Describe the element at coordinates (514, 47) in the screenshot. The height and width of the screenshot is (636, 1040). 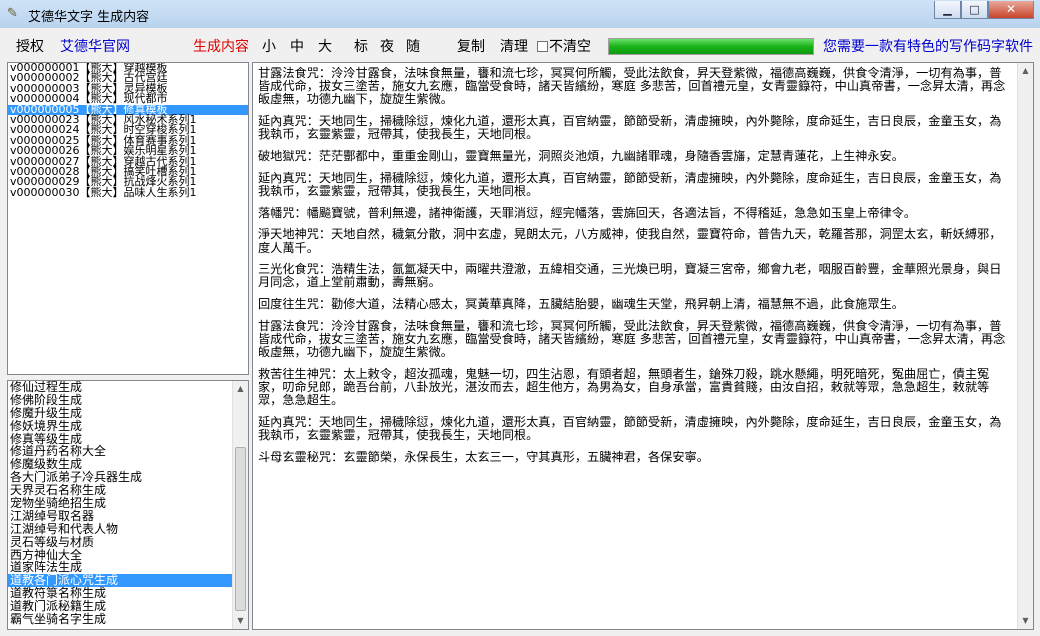
I see `clear-button: 清理` at that location.